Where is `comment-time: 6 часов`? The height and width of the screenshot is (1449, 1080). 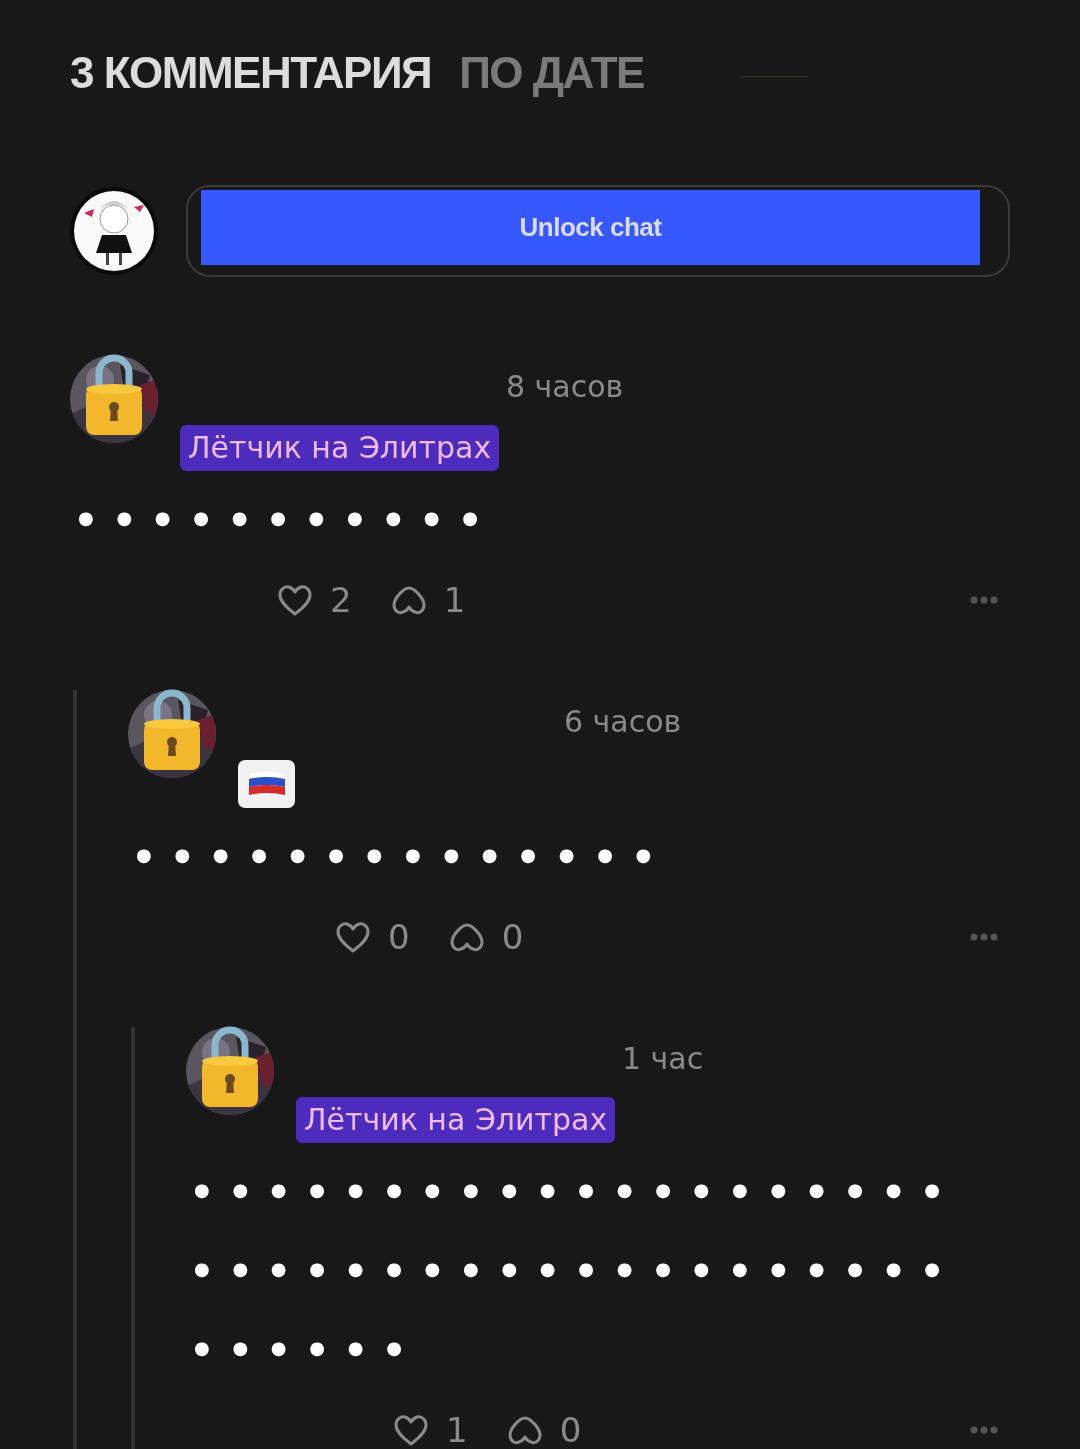 comment-time: 6 часов is located at coordinates (623, 722).